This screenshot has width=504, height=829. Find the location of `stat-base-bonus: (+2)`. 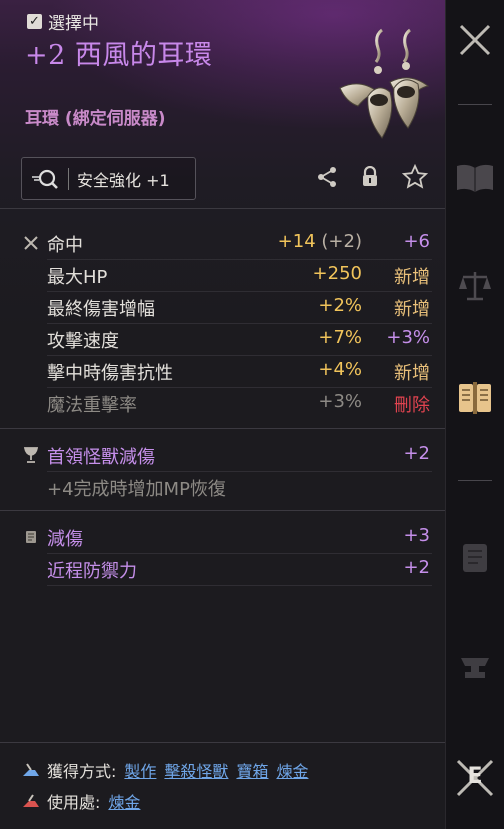

stat-base-bonus: (+2) is located at coordinates (341, 241).